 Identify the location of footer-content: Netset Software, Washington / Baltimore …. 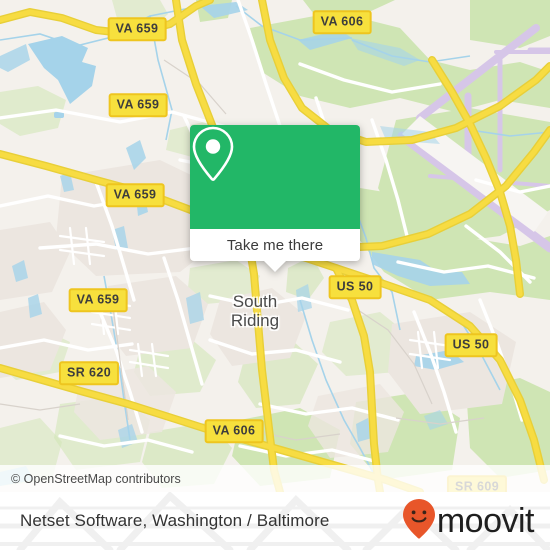
(275, 521).